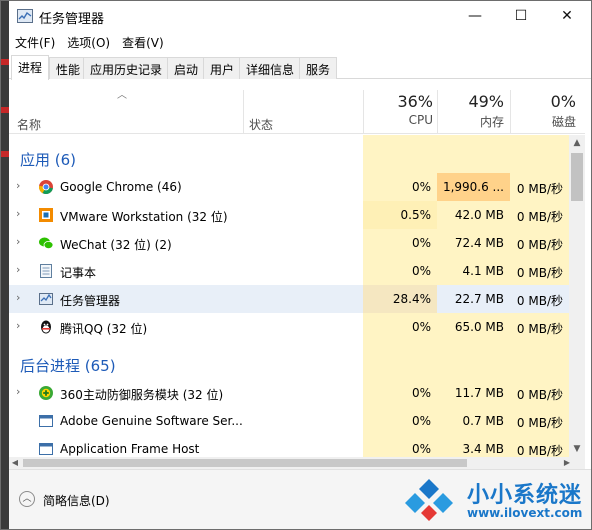 This screenshot has width=592, height=530. I want to click on horizontal-scrollbar: ◀ ▶, so click(297, 463).